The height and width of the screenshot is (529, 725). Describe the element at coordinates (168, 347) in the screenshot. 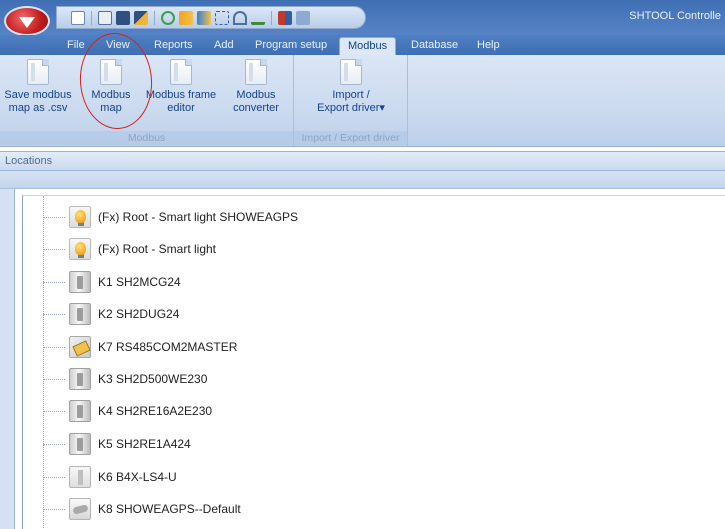

I see `tree-item-label: K7 RS485COM2MASTER` at that location.